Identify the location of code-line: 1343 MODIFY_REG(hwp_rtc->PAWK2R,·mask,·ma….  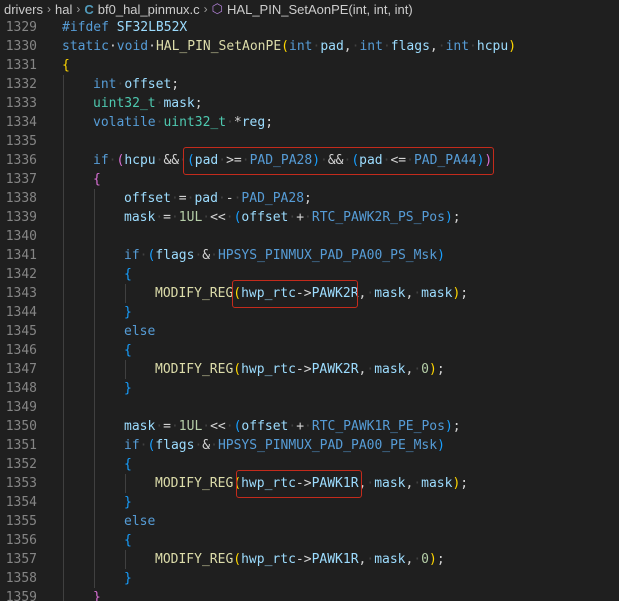
(309, 293).